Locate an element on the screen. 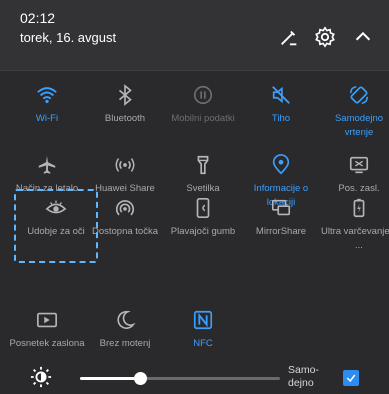  airplane-icon is located at coordinates (47, 165).